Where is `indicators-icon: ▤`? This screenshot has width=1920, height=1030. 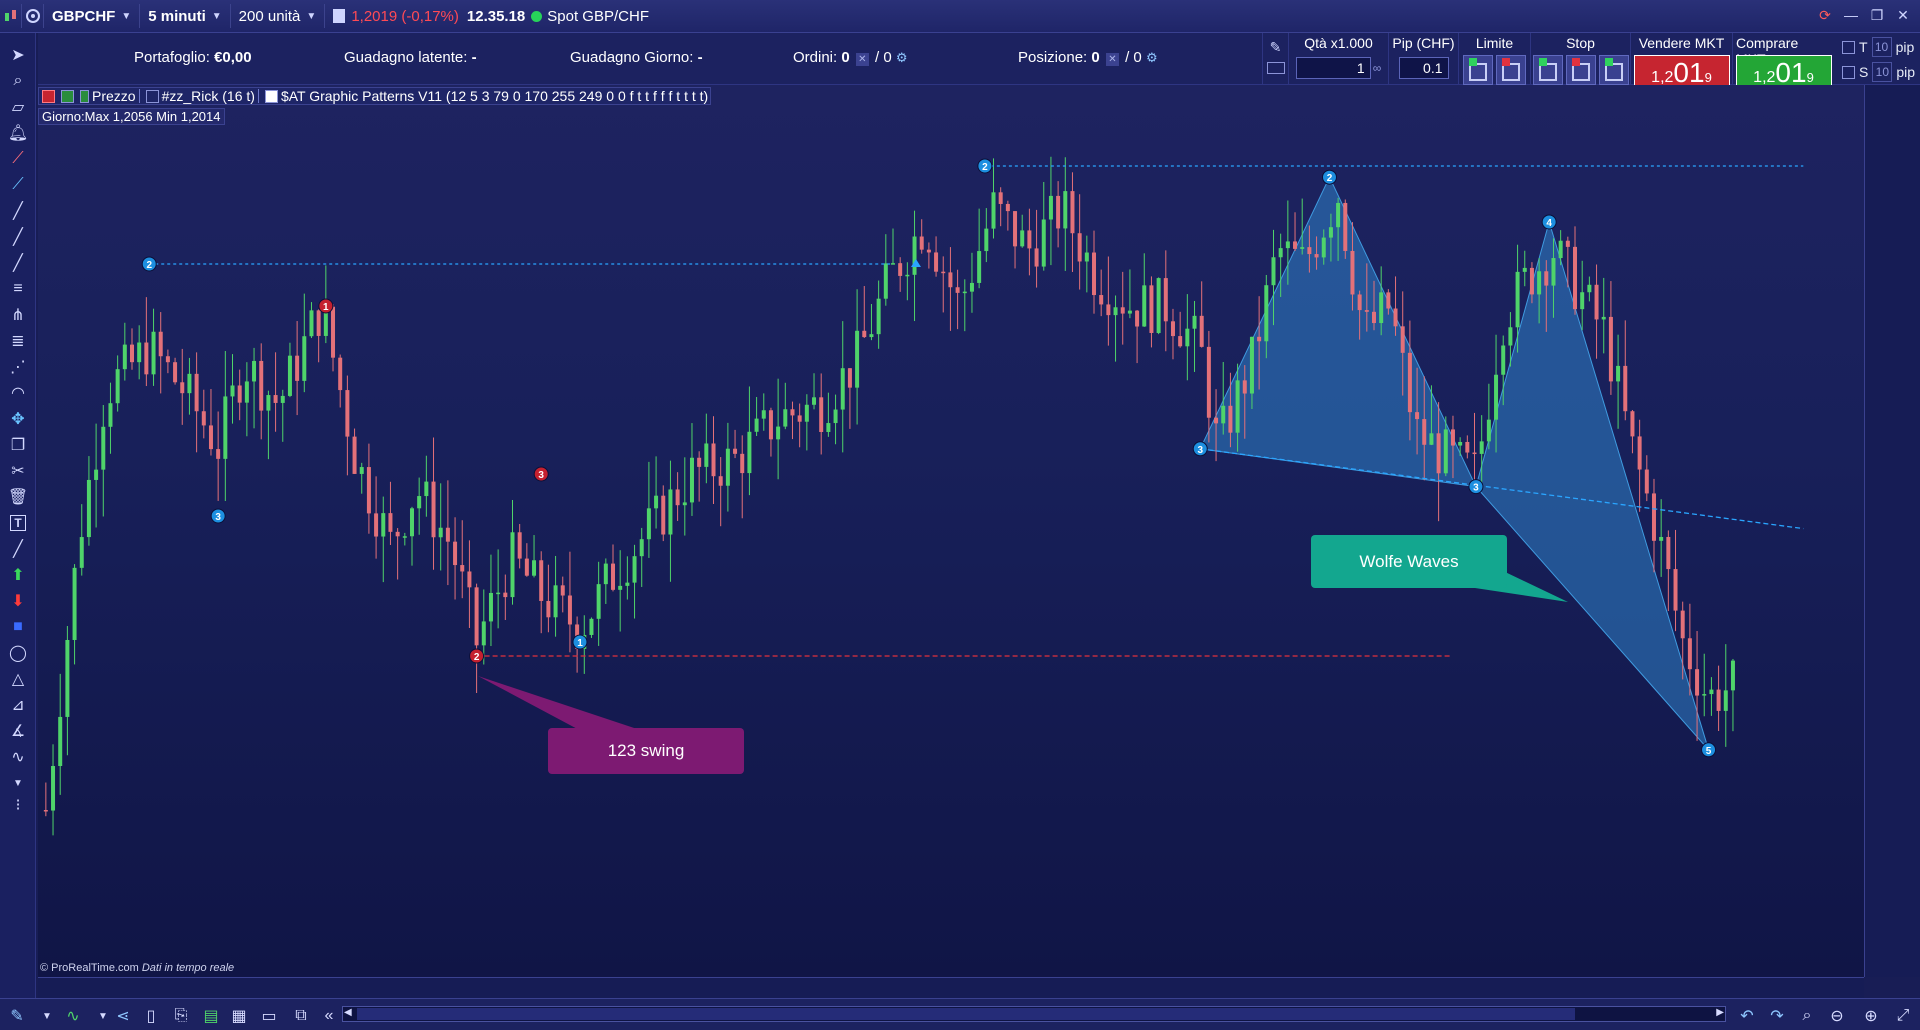 indicators-icon: ▤ is located at coordinates (211, 1016).